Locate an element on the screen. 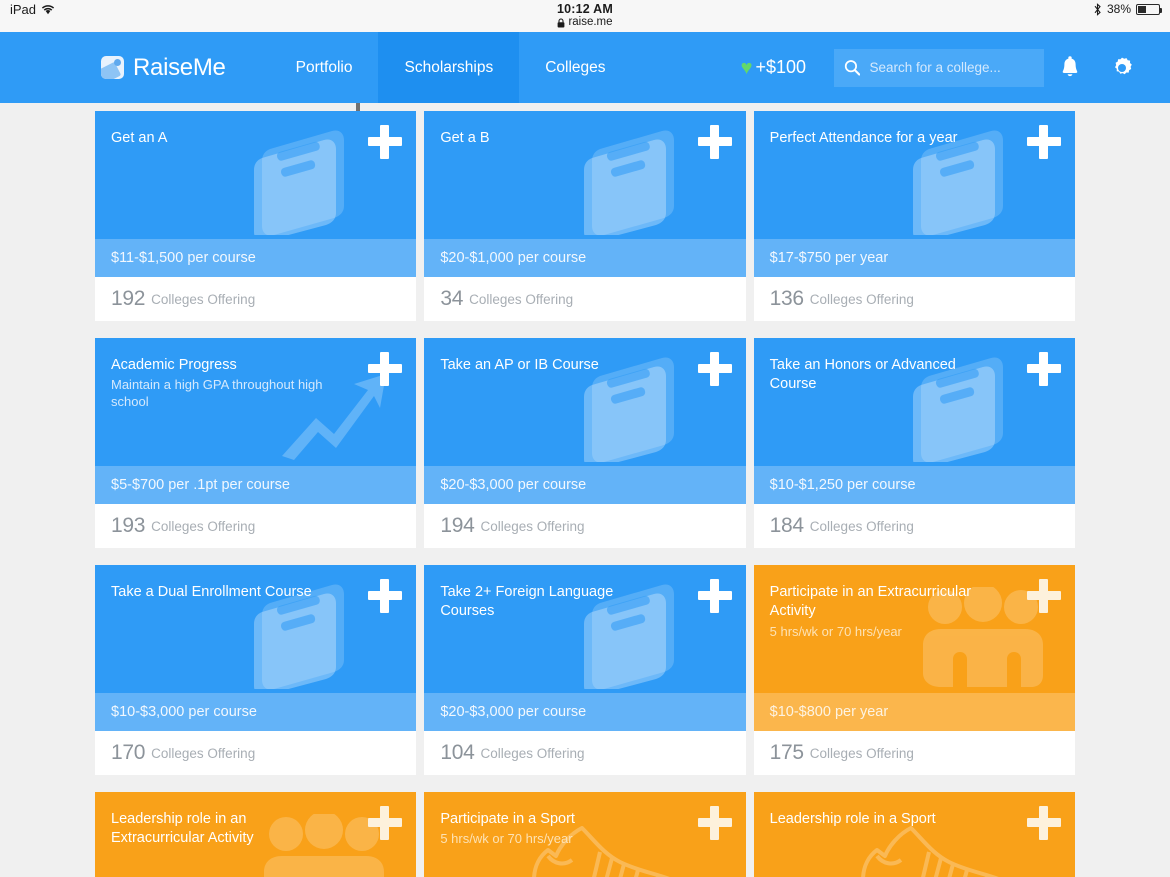 This screenshot has width=1170, height=877. card-footer: 193 Colleges Offering is located at coordinates (256, 526).